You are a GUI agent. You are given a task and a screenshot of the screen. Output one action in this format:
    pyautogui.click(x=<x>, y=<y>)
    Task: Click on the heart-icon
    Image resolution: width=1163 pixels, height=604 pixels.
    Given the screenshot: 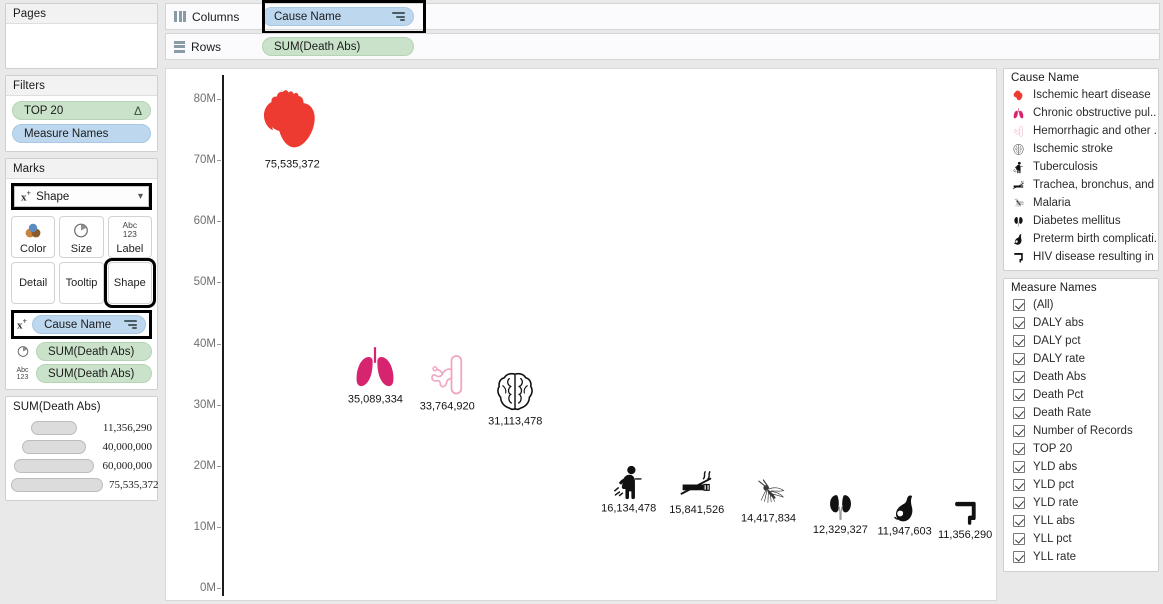 What is the action you would take?
    pyautogui.click(x=292, y=120)
    